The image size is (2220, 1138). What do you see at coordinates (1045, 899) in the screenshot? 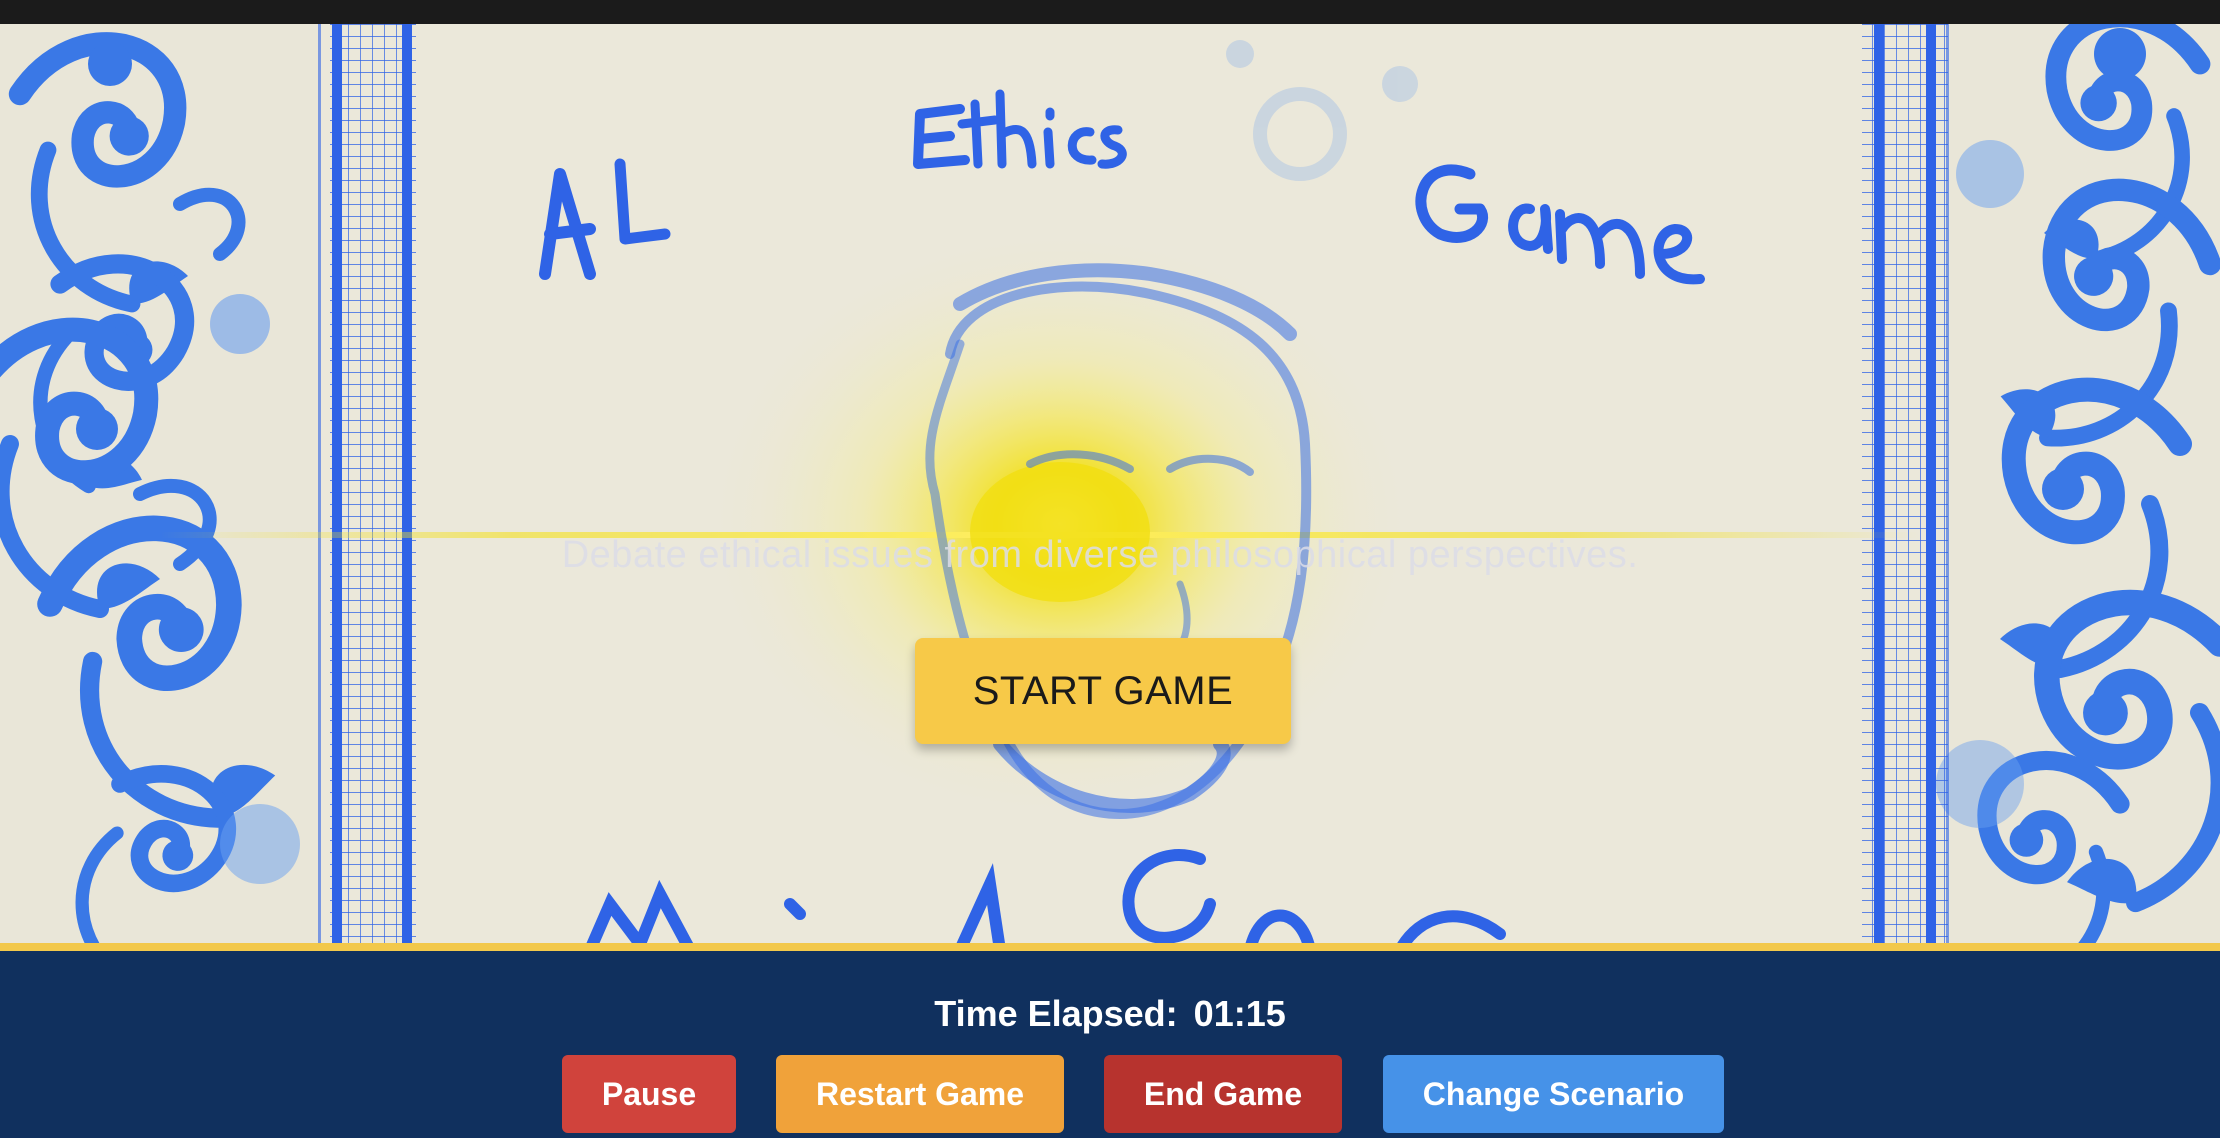
I see `bottom-handwriting-icon` at bounding box center [1045, 899].